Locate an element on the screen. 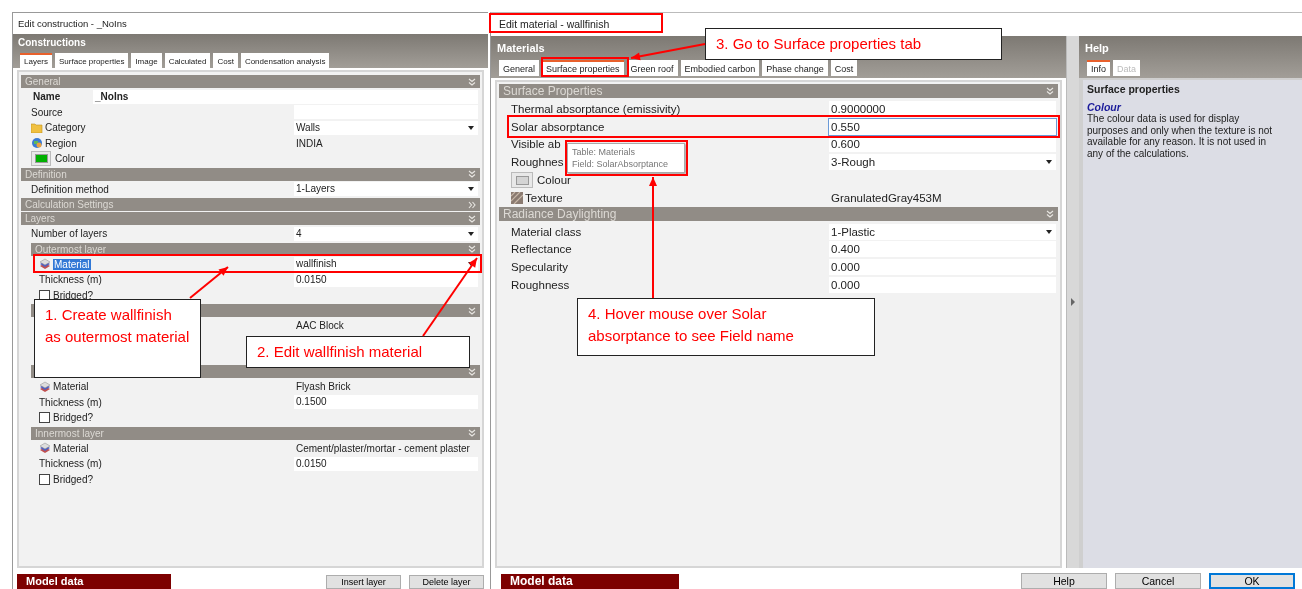  dropdown: 1-Layers is located at coordinates (386, 189).